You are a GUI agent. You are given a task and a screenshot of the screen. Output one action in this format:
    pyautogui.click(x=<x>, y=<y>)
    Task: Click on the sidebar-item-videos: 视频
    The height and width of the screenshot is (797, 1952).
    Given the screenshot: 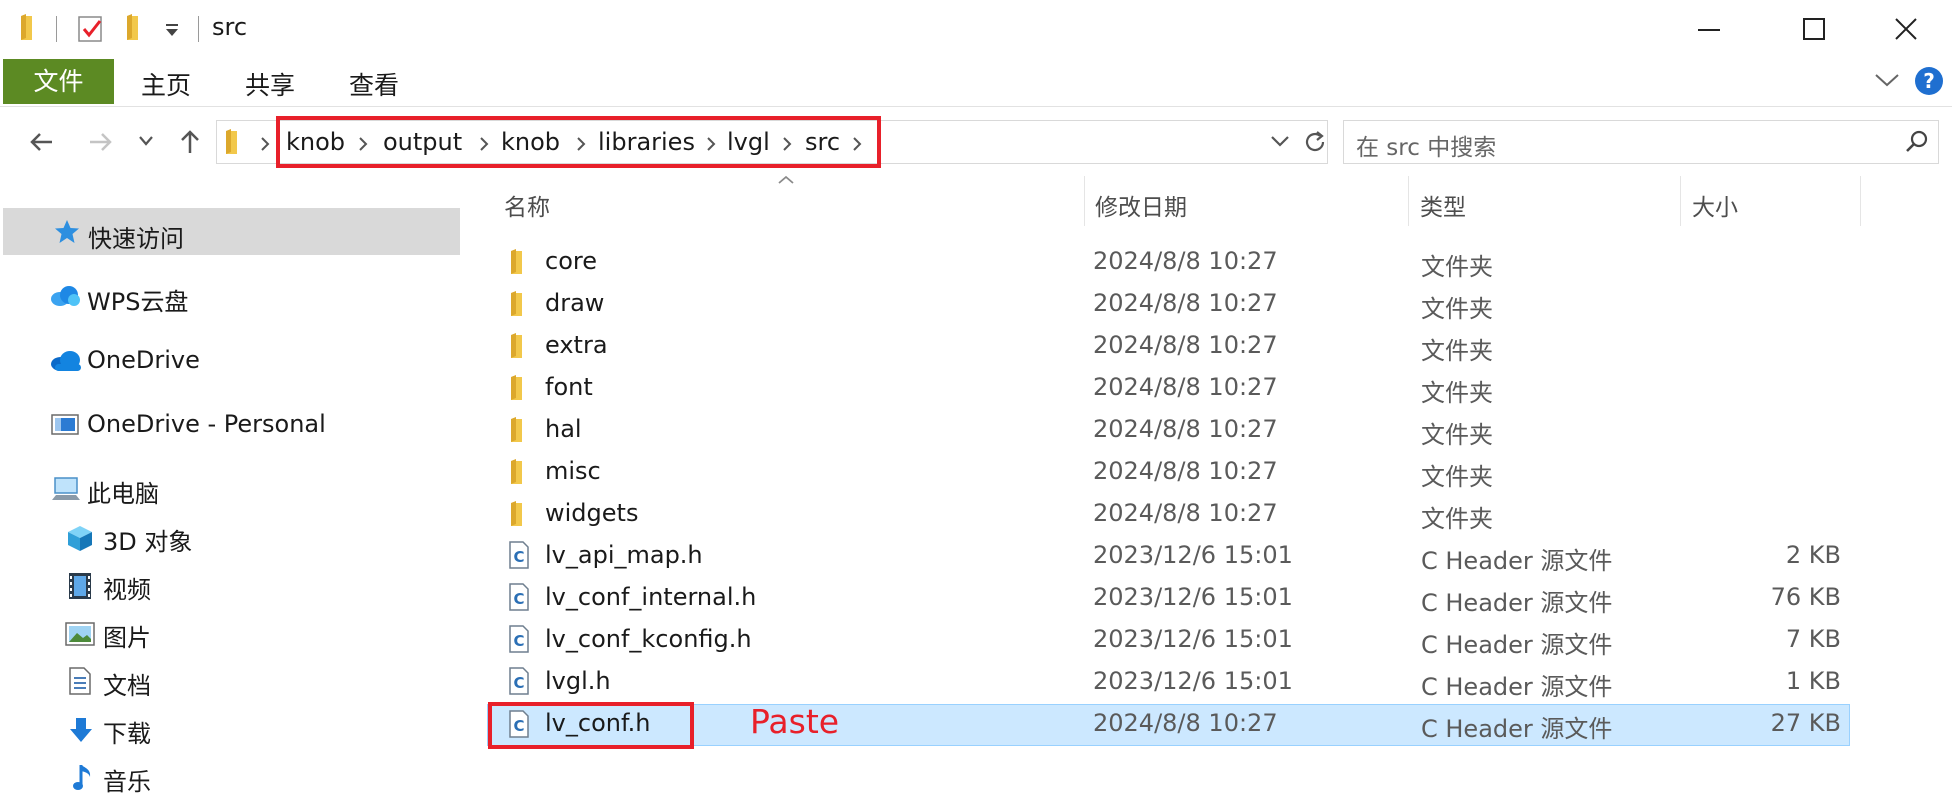 What is the action you would take?
    pyautogui.click(x=127, y=587)
    